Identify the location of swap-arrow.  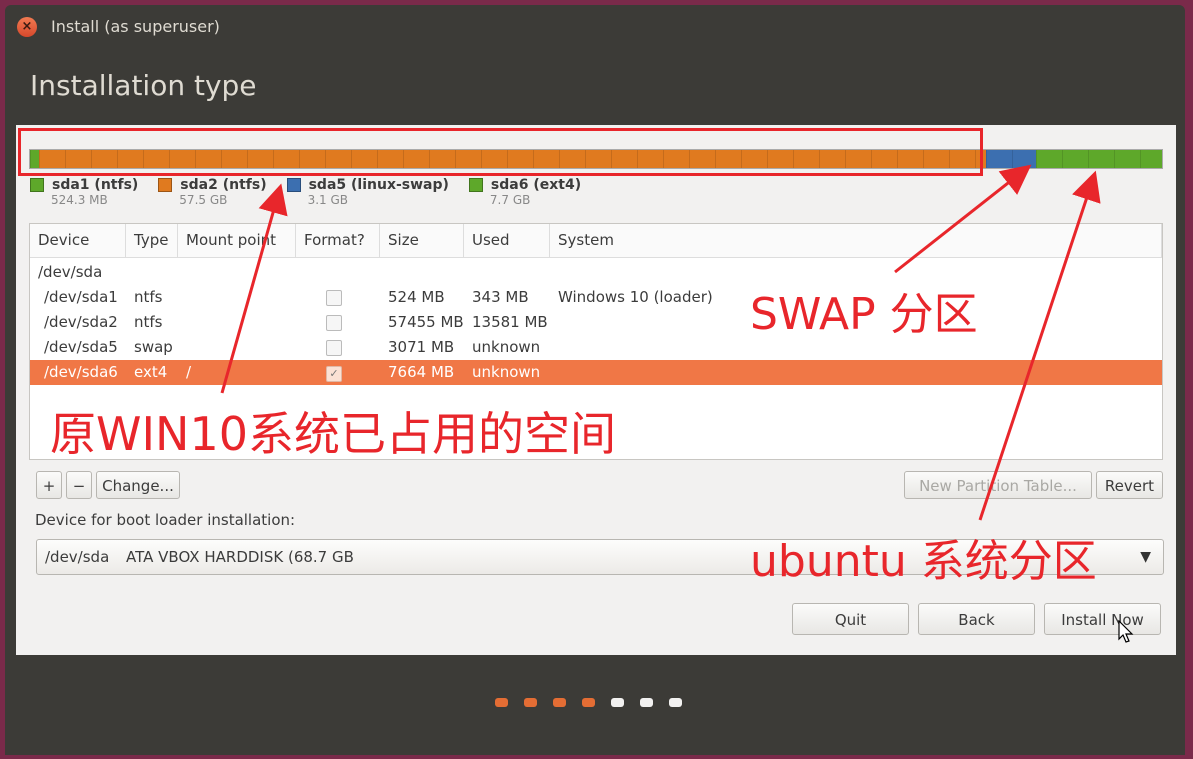
(963, 219).